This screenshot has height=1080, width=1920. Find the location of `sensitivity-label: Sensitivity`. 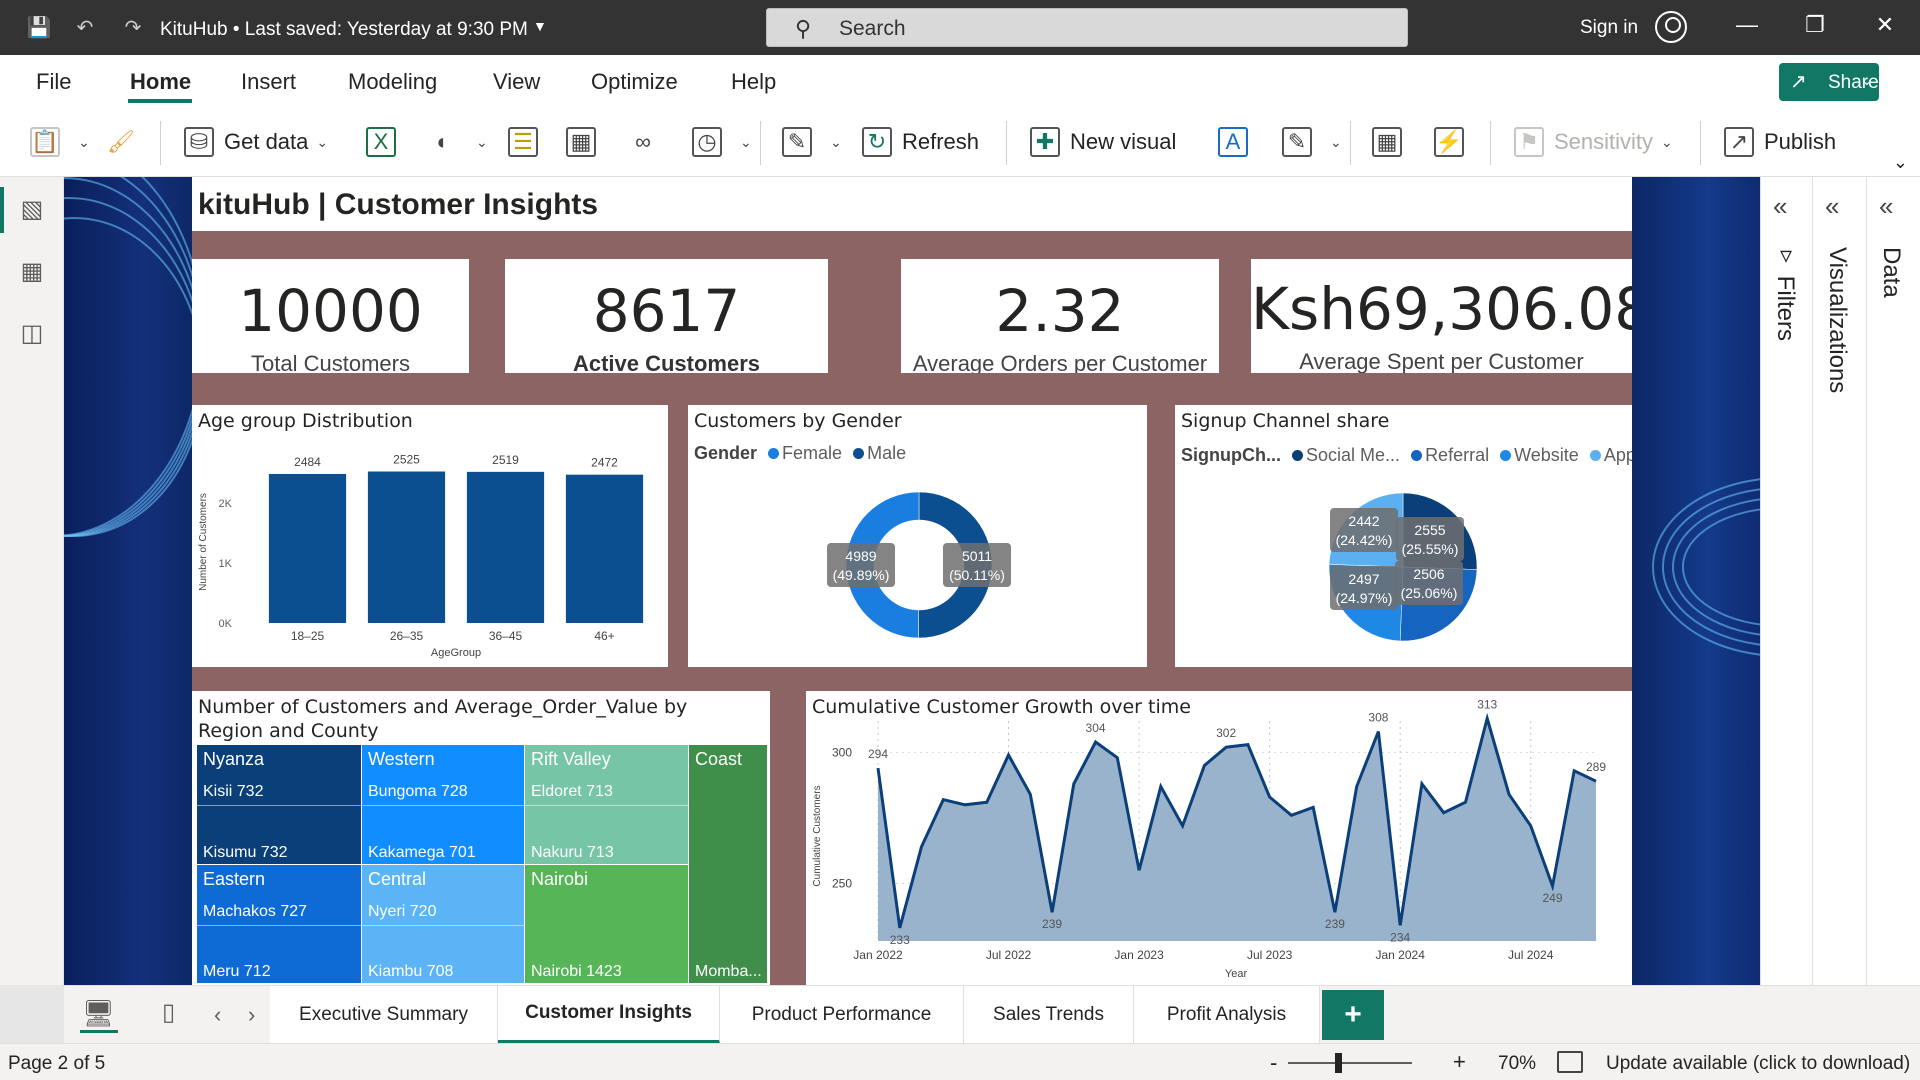

sensitivity-label: Sensitivity is located at coordinates (1604, 141).